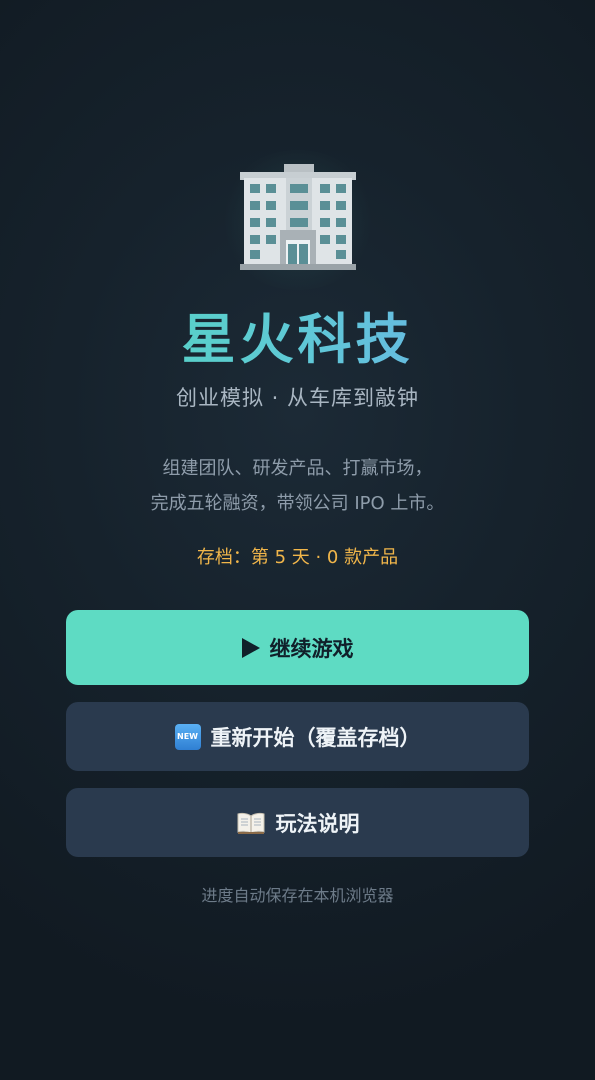  Describe the element at coordinates (297, 398) in the screenshot. I see `game-subtitle: 创业模拟 · 从车库到敲钟` at that location.